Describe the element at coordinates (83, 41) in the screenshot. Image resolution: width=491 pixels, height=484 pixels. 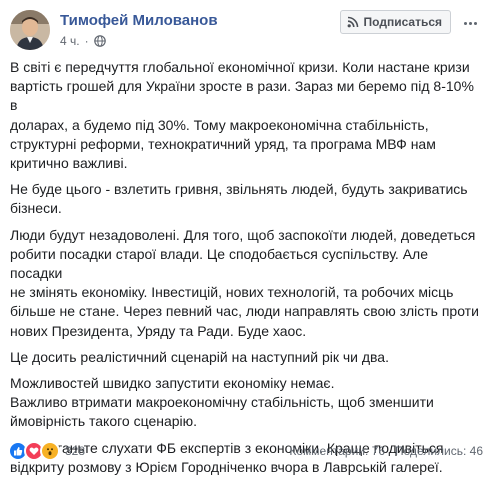
I see `post-meta: 4 ч. ·` at that location.